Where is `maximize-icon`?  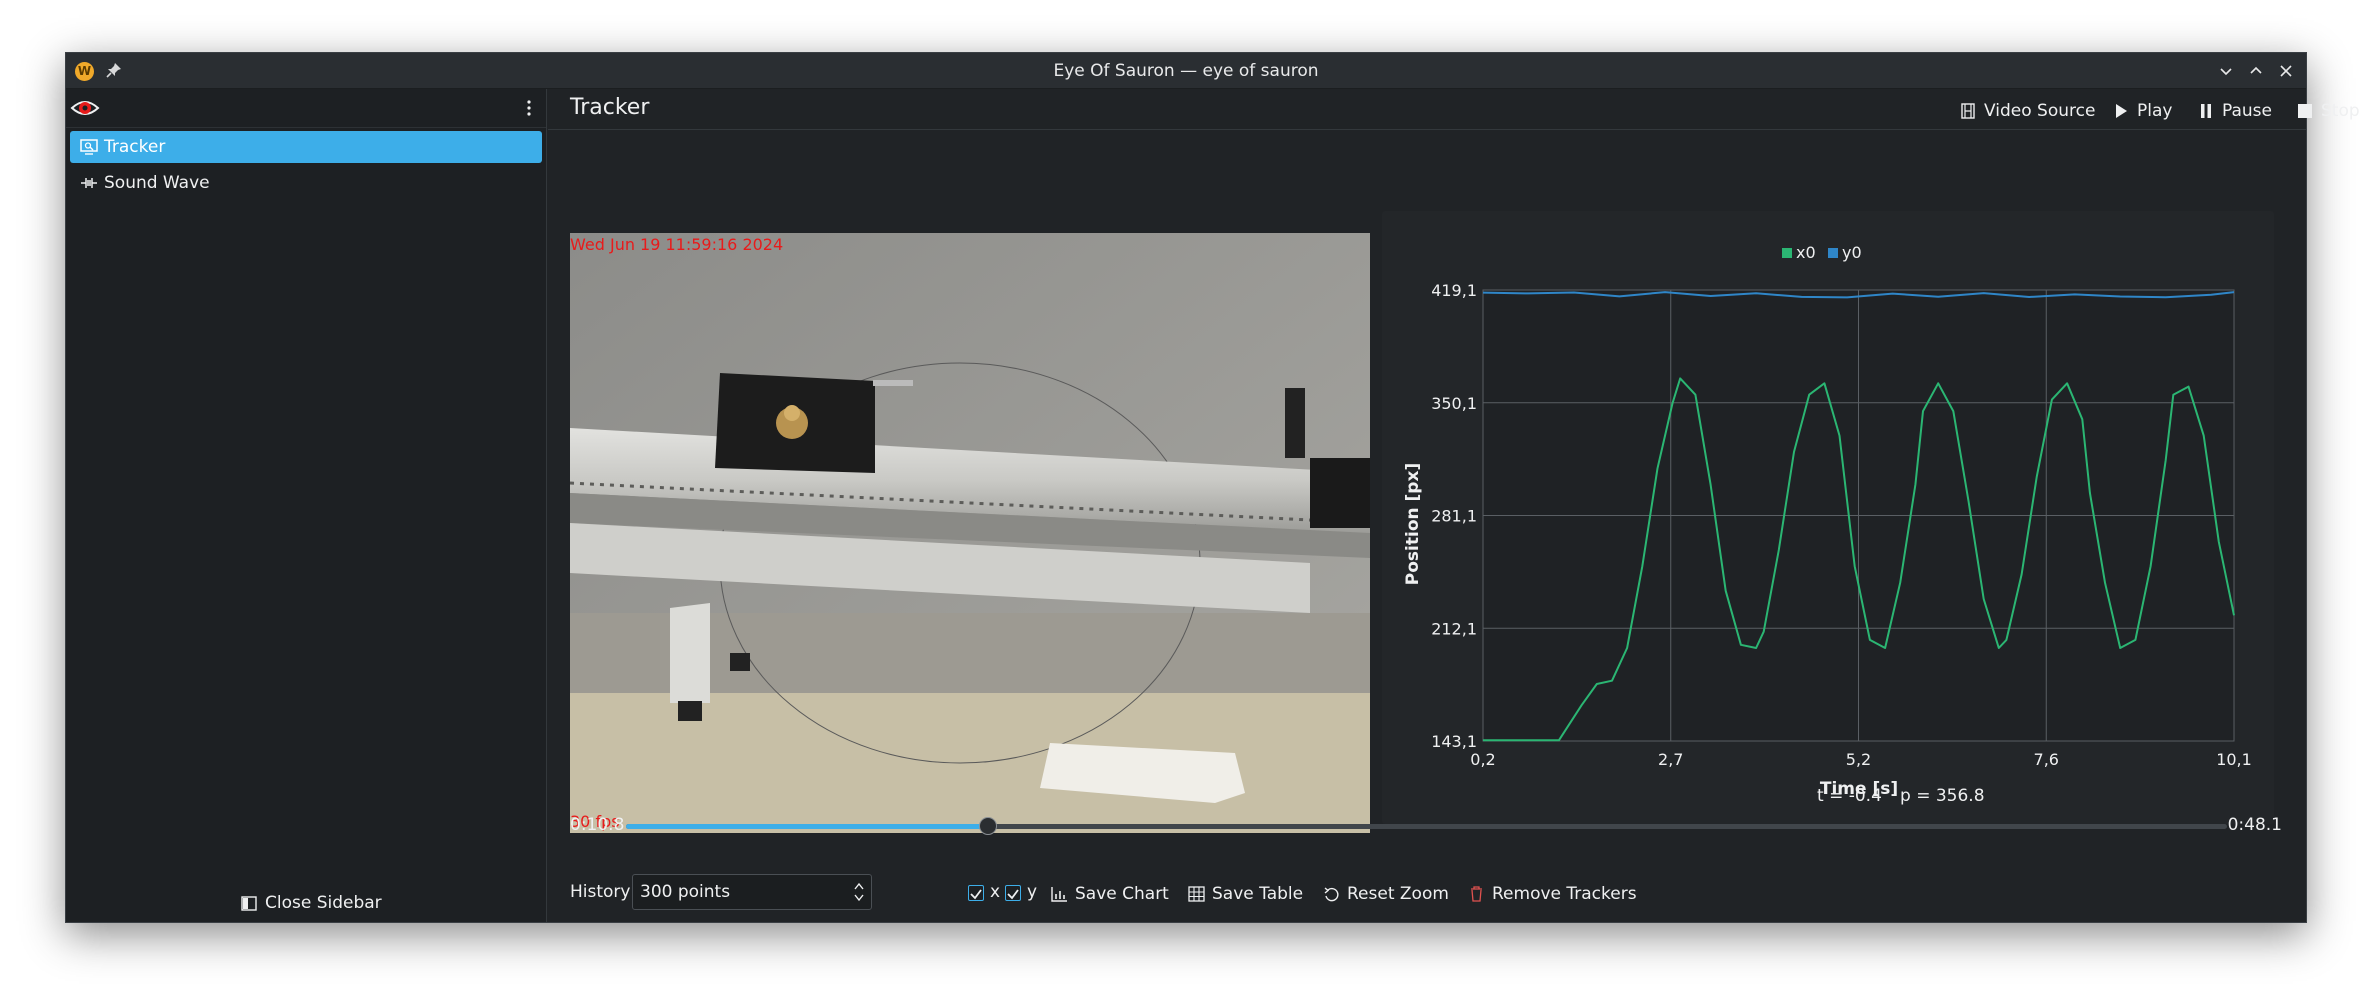 maximize-icon is located at coordinates (2256, 71).